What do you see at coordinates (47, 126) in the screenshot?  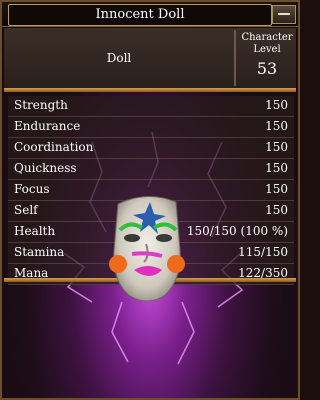 I see `stat-label: Endurance` at bounding box center [47, 126].